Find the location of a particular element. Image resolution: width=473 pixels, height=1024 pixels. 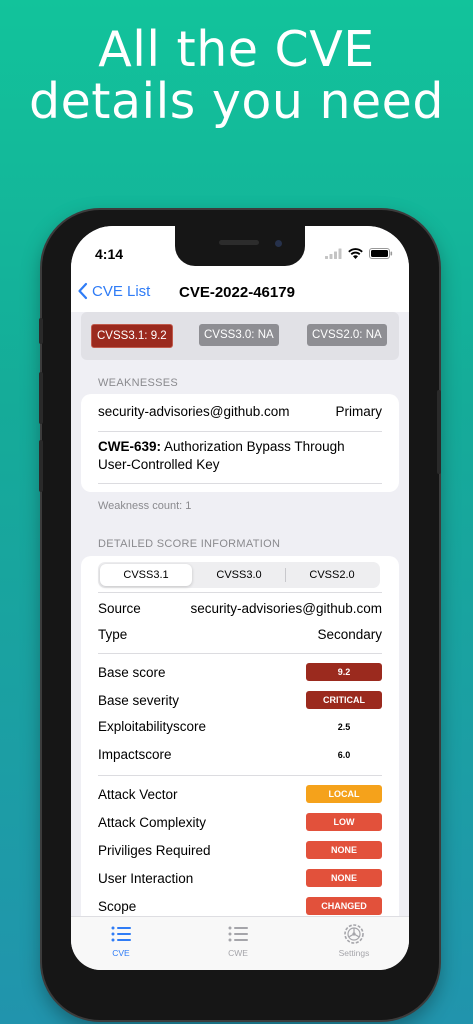

type-value: Secondary is located at coordinates (349, 634).